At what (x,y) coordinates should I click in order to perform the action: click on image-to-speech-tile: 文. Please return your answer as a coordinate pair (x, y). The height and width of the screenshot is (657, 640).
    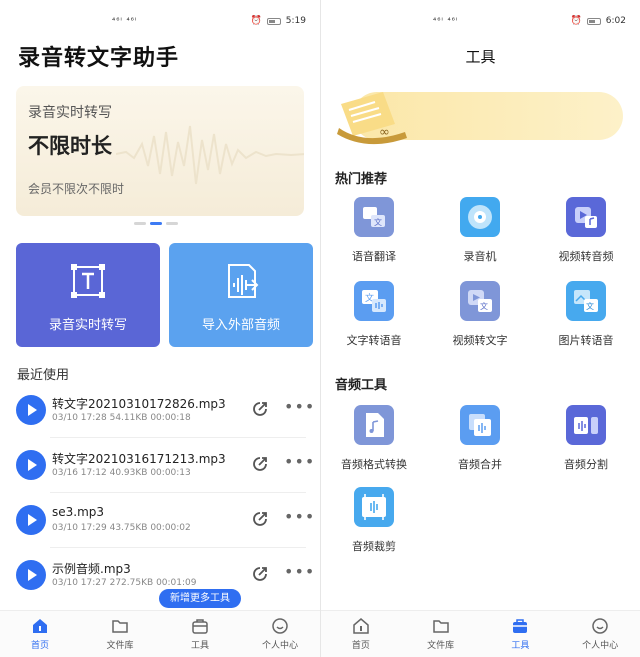
    Looking at the image, I should click on (586, 301).